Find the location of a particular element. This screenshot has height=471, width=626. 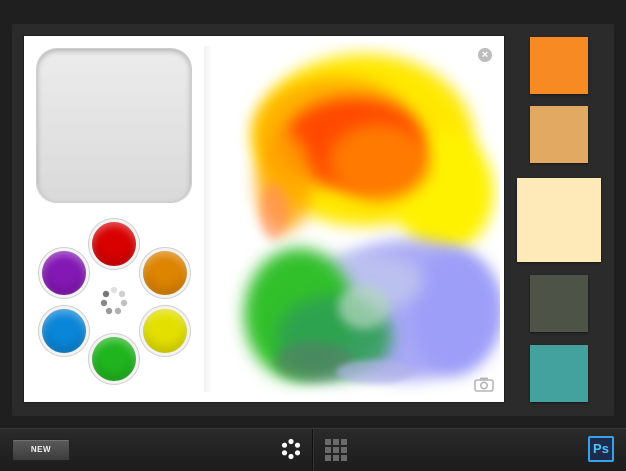

color-preview-swatch is located at coordinates (114, 126).